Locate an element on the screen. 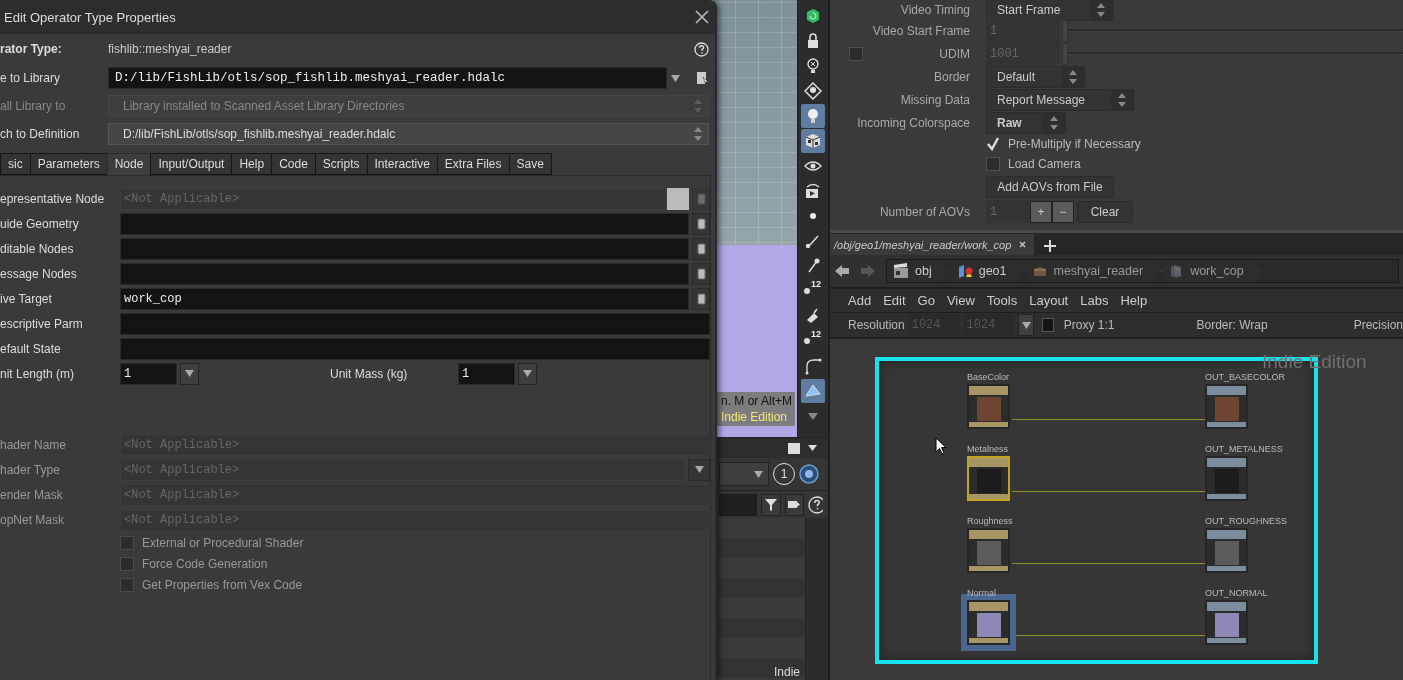 The image size is (1403, 680). mouse-cursor-icon is located at coordinates (941, 446).